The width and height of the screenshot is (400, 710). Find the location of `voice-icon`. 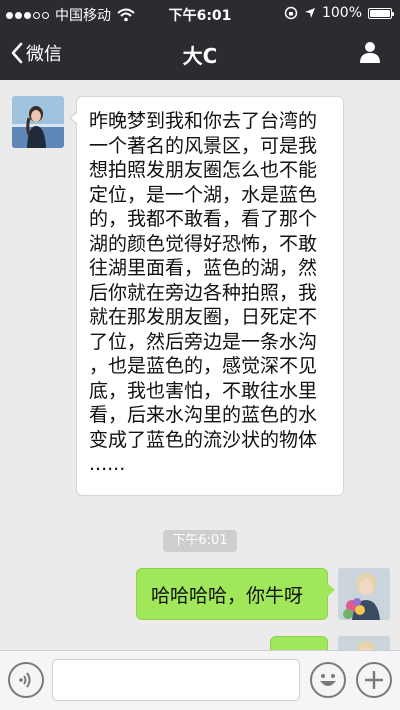

voice-icon is located at coordinates (25, 680).